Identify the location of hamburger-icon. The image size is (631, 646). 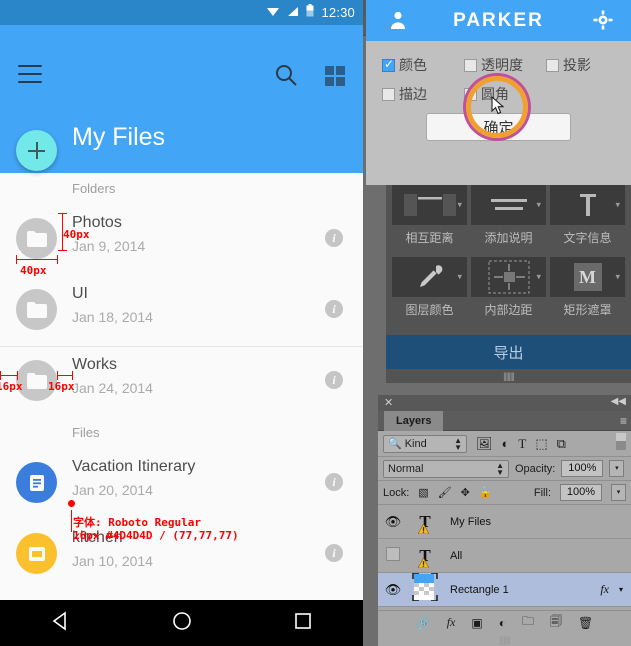
(30, 74).